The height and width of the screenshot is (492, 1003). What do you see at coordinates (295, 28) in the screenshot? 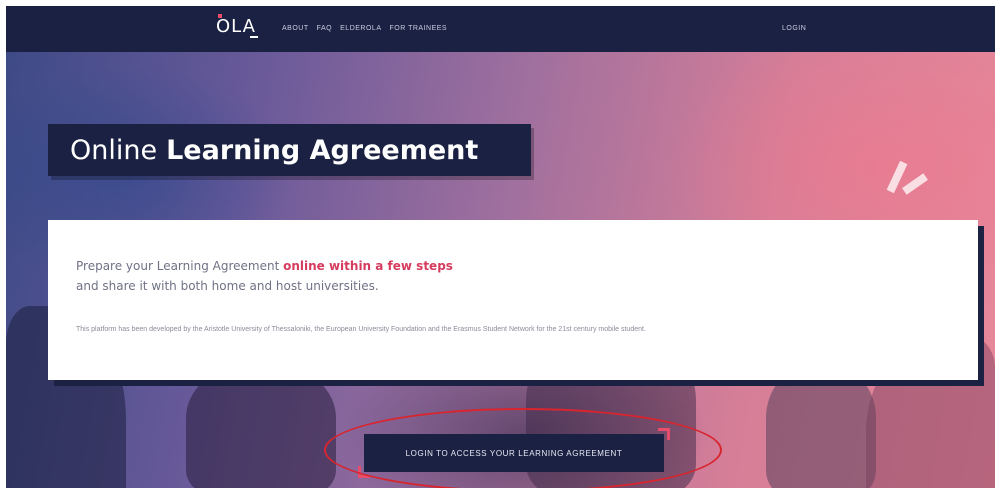
I see `nav-link-about: ABOUT` at bounding box center [295, 28].